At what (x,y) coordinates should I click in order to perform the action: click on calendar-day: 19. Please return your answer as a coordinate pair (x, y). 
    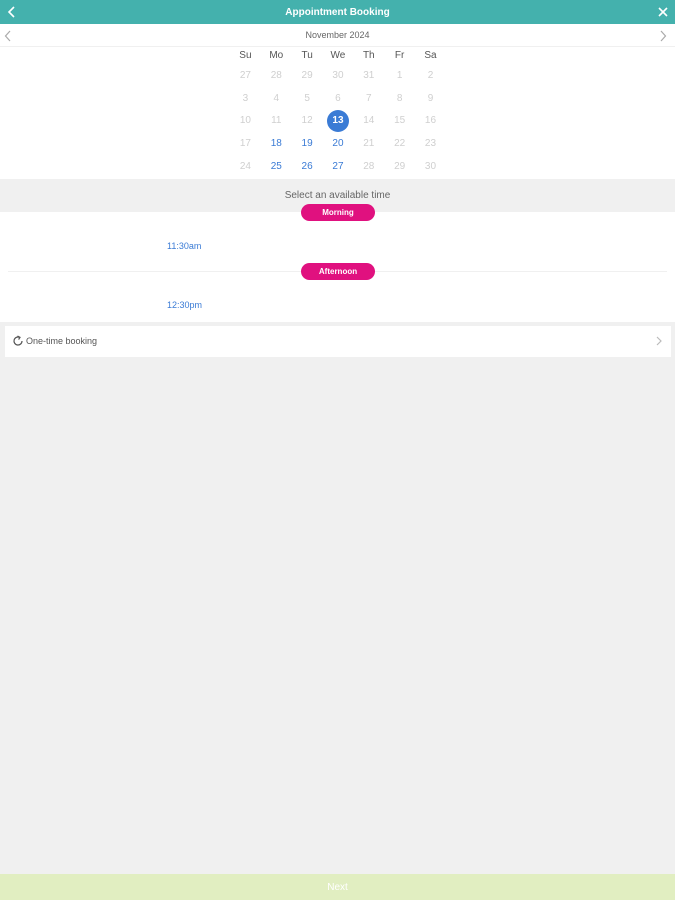
    Looking at the image, I should click on (307, 143).